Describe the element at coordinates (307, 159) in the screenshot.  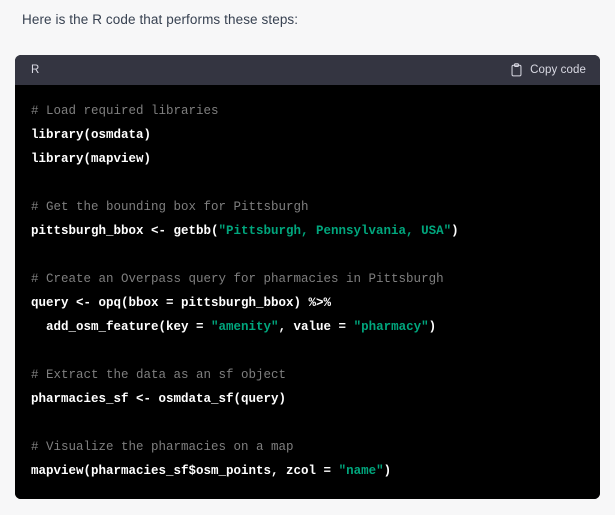
I see `code-line: library(mapview)` at that location.